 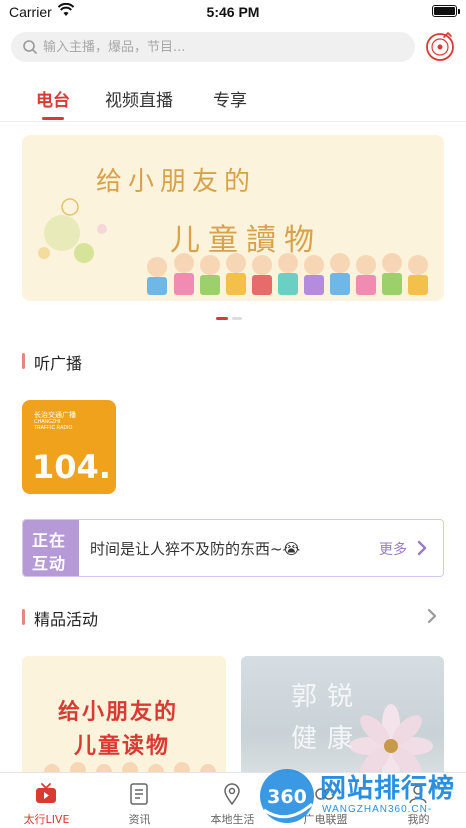 What do you see at coordinates (58, 363) in the screenshot?
I see `section-title: 听广播` at bounding box center [58, 363].